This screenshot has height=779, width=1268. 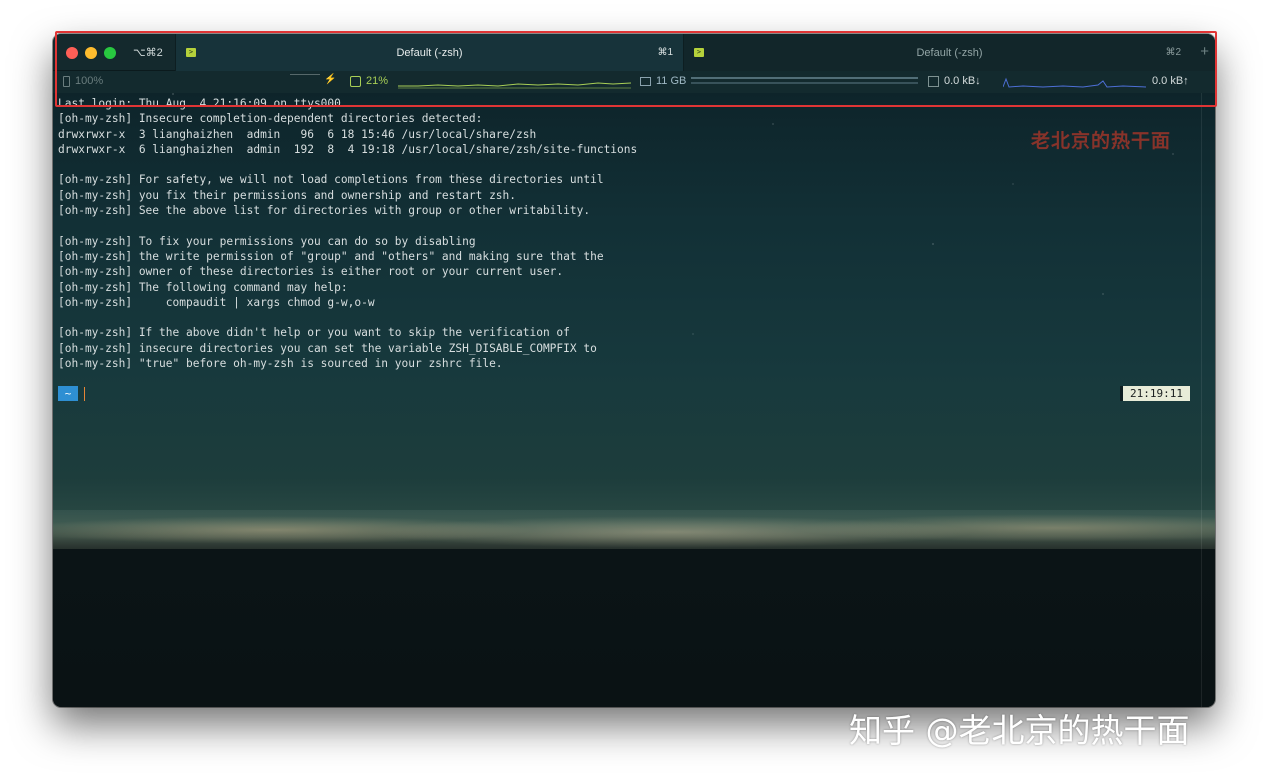 I want to click on network-down-value: 0.0 kB↓, so click(x=962, y=81).